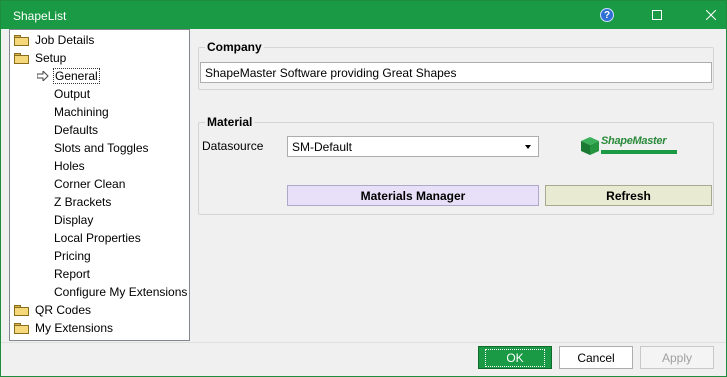 The width and height of the screenshot is (727, 377). Describe the element at coordinates (677, 357) in the screenshot. I see `apply-button: Apply` at that location.